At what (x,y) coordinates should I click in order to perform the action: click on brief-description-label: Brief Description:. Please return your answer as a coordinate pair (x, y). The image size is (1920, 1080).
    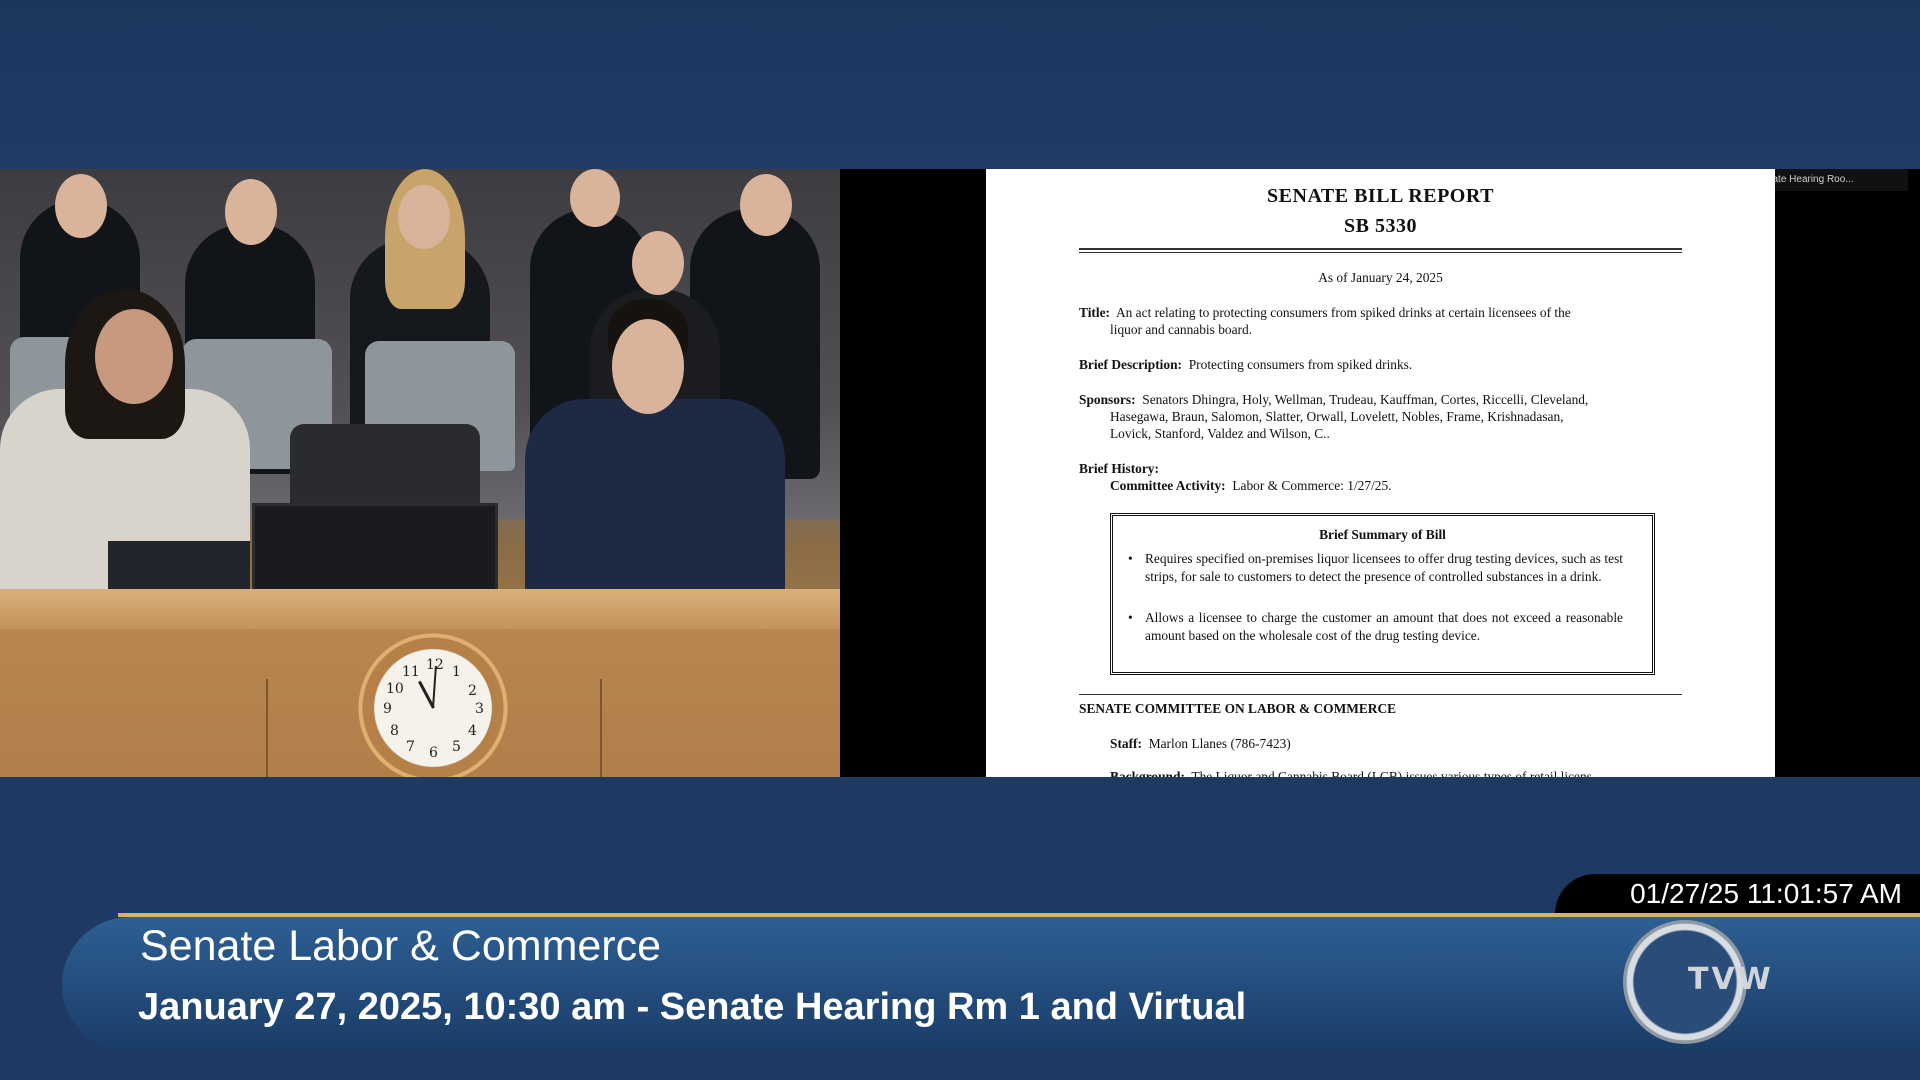
    Looking at the image, I should click on (1131, 364).